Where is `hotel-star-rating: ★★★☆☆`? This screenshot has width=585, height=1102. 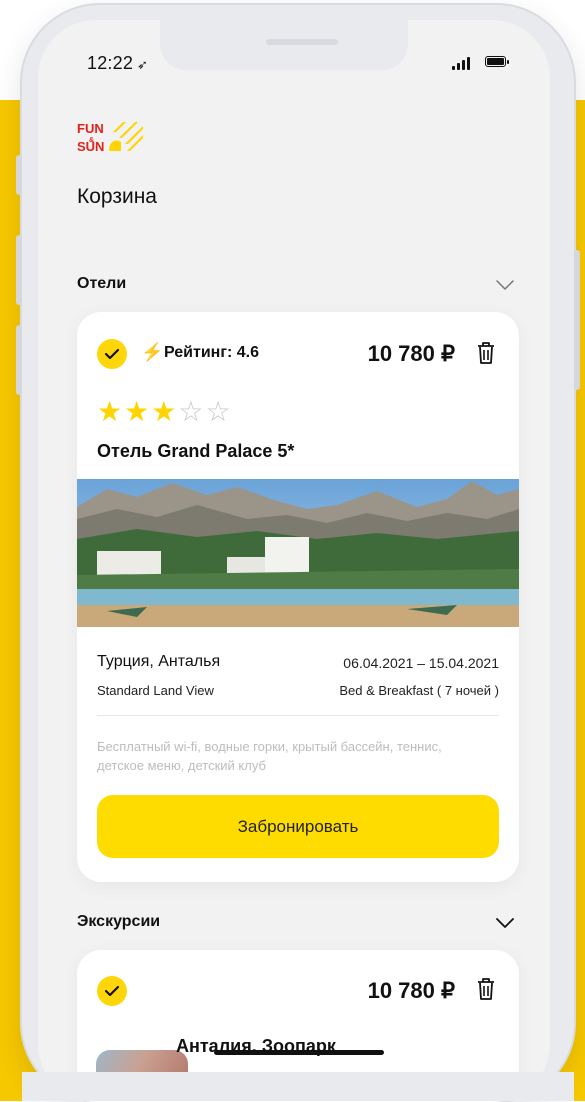
hotel-star-rating: ★★★☆☆ is located at coordinates (165, 412).